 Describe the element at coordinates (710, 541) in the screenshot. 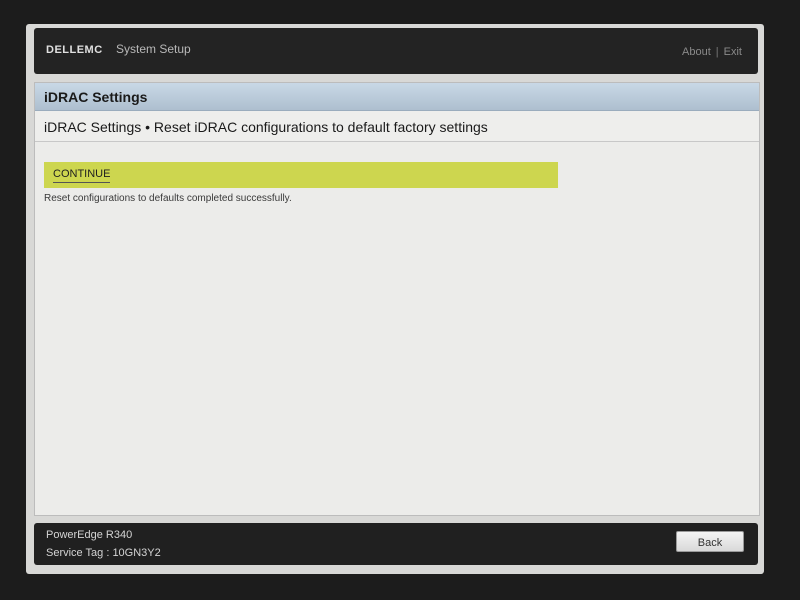

I see `back-button: Back` at that location.